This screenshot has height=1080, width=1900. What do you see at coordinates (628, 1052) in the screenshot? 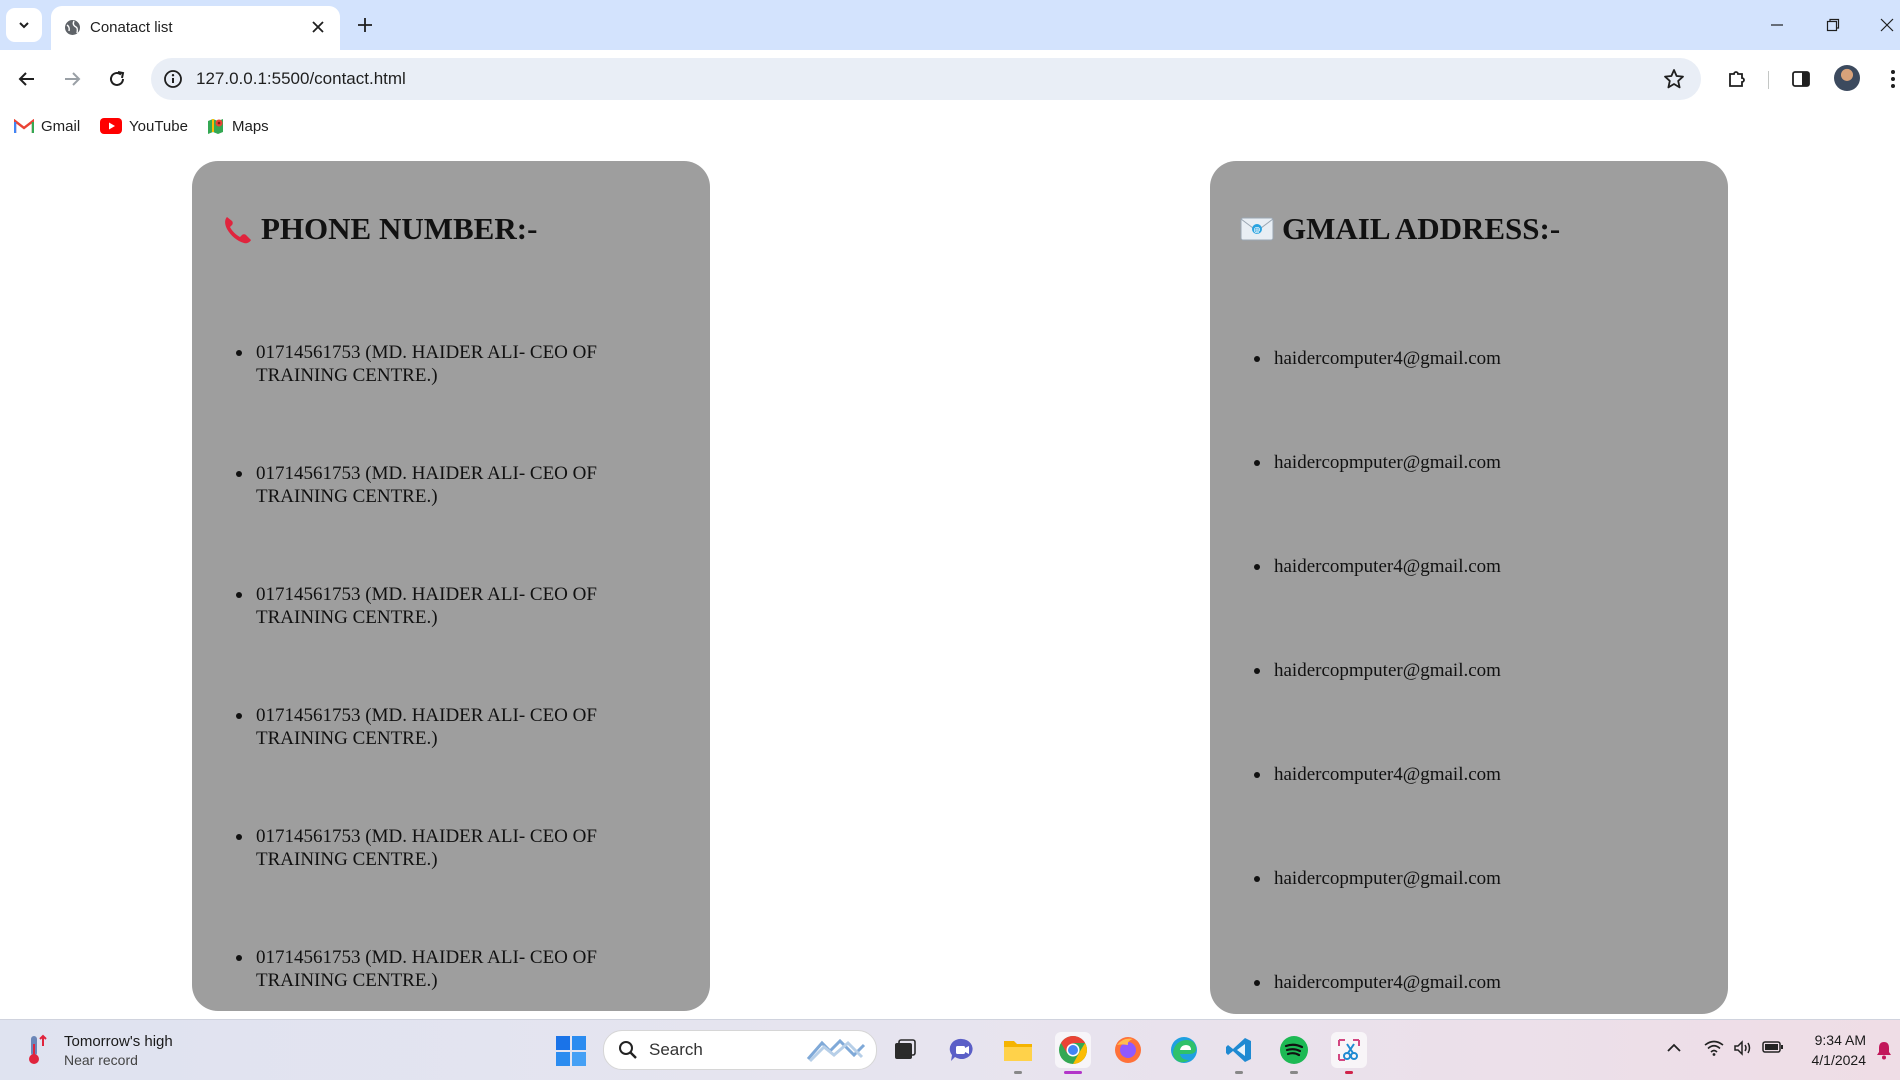
I see `search-icon` at bounding box center [628, 1052].